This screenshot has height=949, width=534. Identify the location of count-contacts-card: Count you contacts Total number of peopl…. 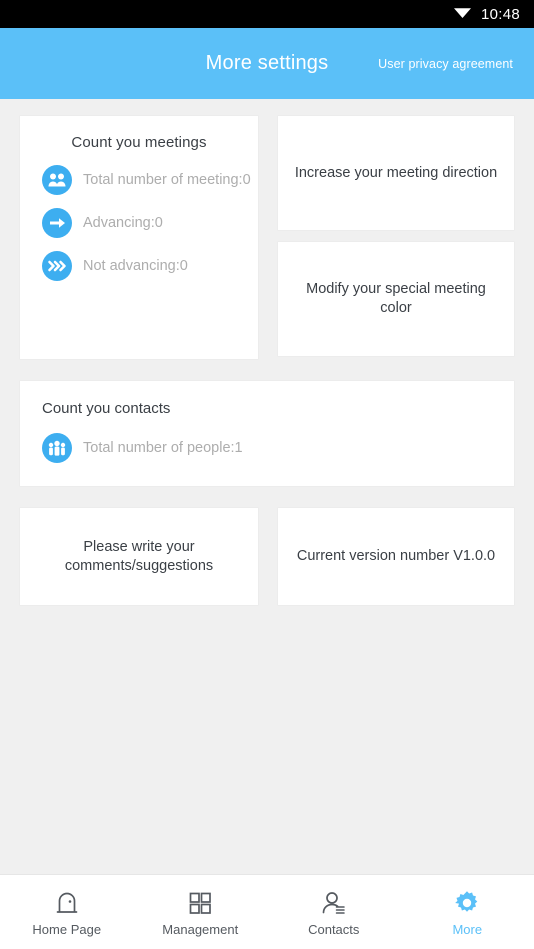
(267, 433).